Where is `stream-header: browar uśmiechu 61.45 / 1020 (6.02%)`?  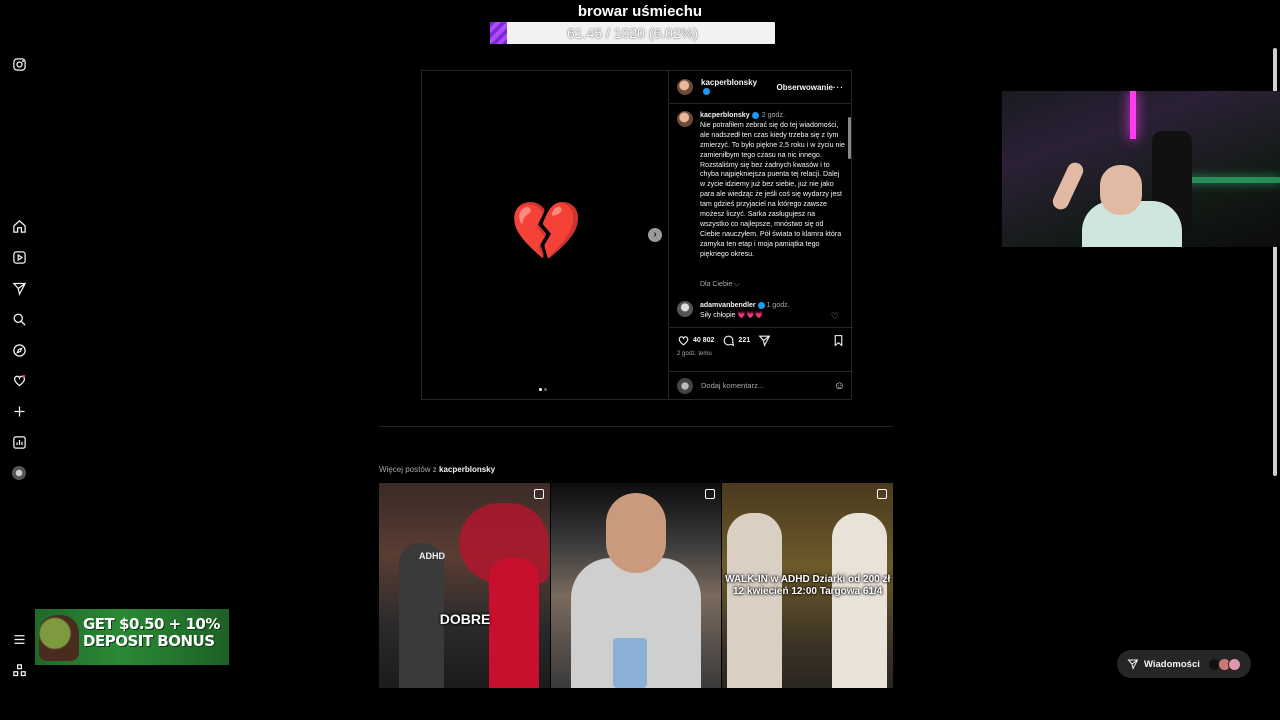
stream-header: browar uśmiechu 61.45 / 1020 (6.02%) is located at coordinates (640, 23).